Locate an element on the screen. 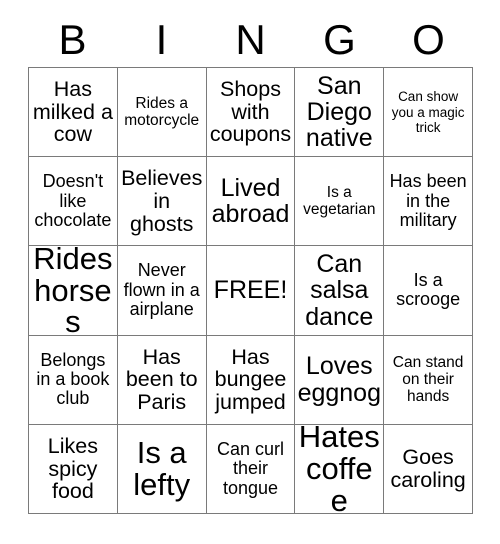 The width and height of the screenshot is (500, 544). bingo-header-letter-n: N is located at coordinates (250, 39).